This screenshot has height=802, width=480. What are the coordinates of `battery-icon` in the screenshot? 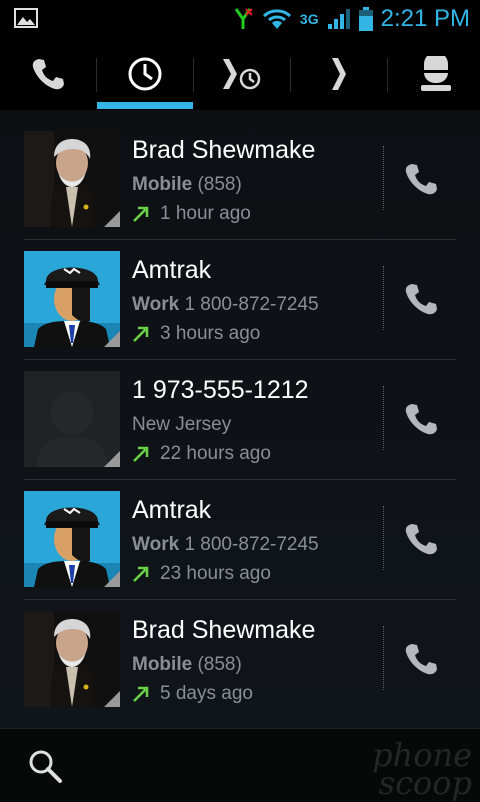 It's located at (365, 19).